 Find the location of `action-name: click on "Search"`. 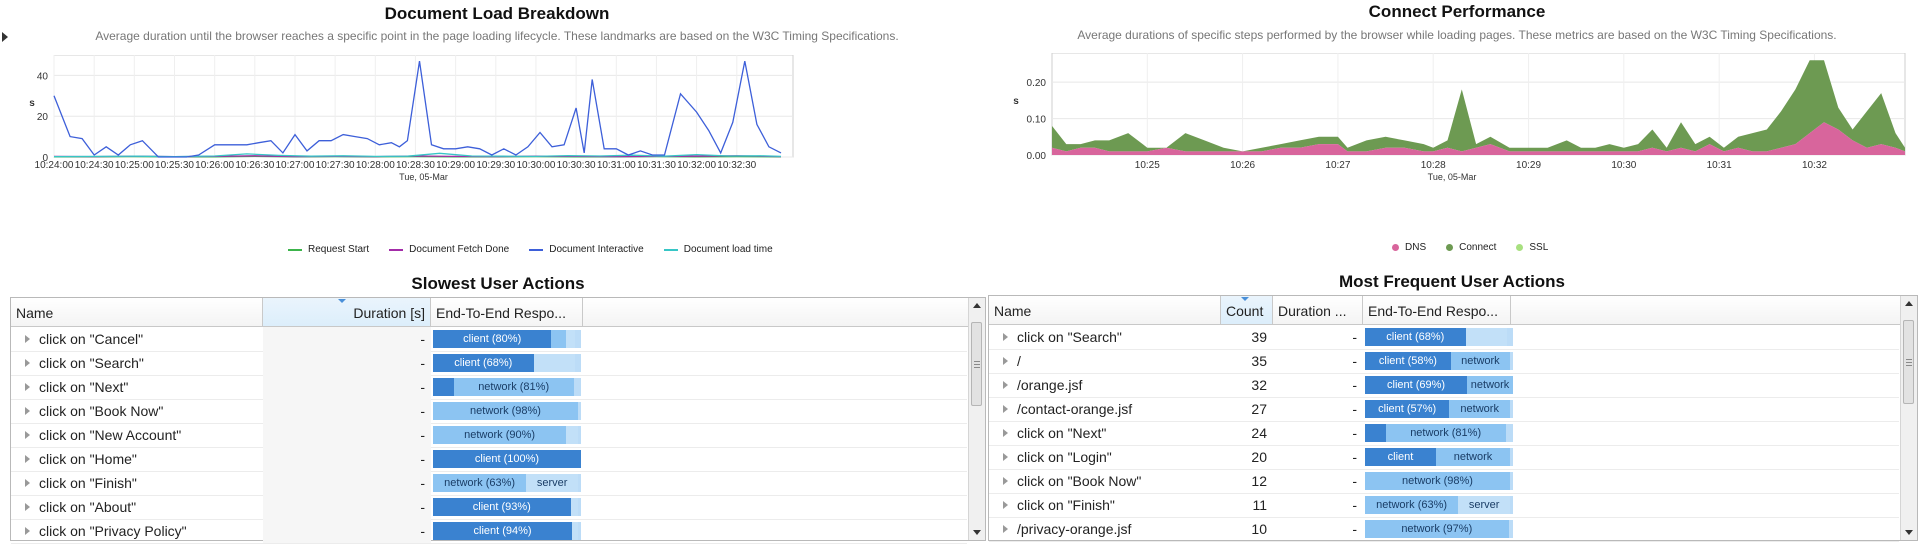

action-name: click on "Search" is located at coordinates (1119, 337).